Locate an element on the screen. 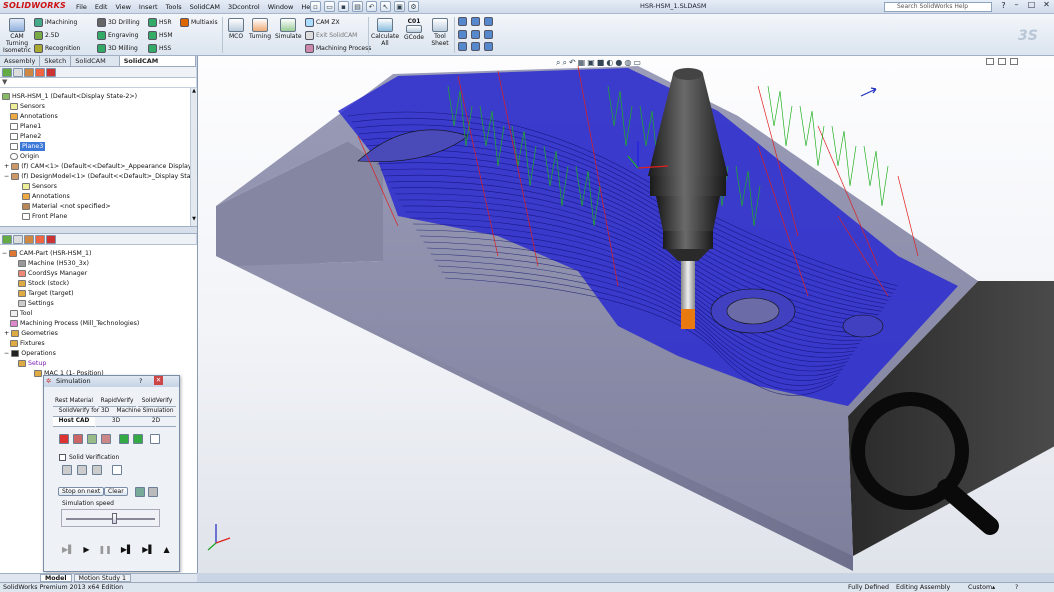  hsr-button: HSR is located at coordinates (160, 22).